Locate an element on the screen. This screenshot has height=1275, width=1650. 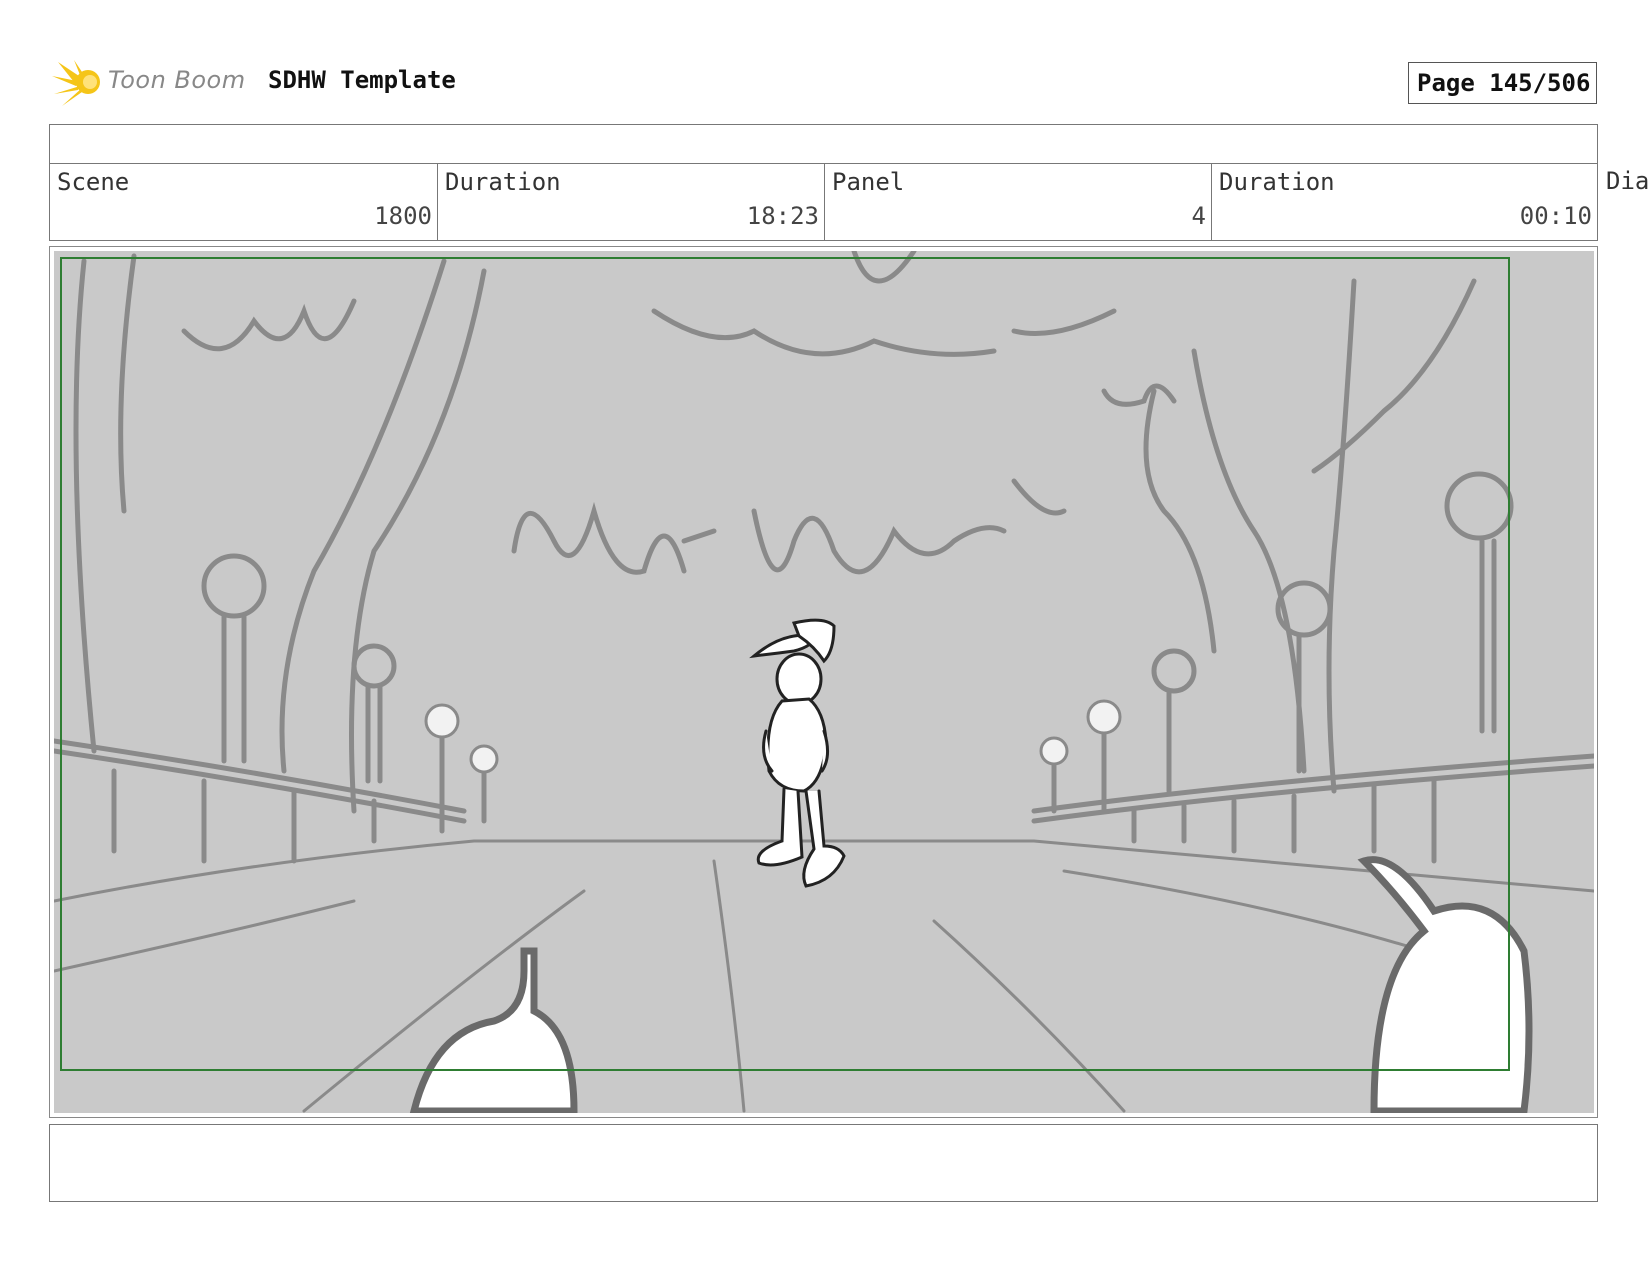
scene-label: Scene is located at coordinates (93, 182).